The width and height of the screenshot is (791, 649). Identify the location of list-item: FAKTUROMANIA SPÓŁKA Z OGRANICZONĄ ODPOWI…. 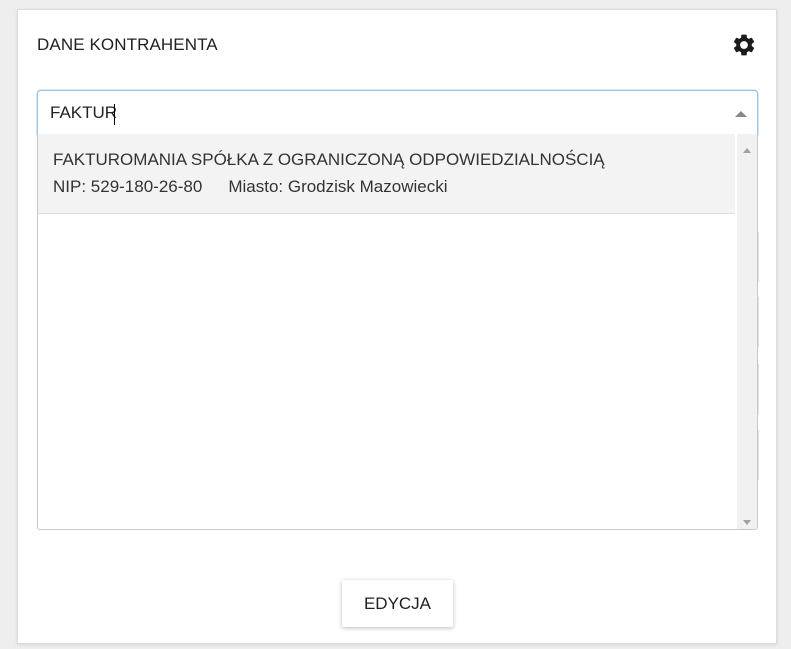
(386, 174).